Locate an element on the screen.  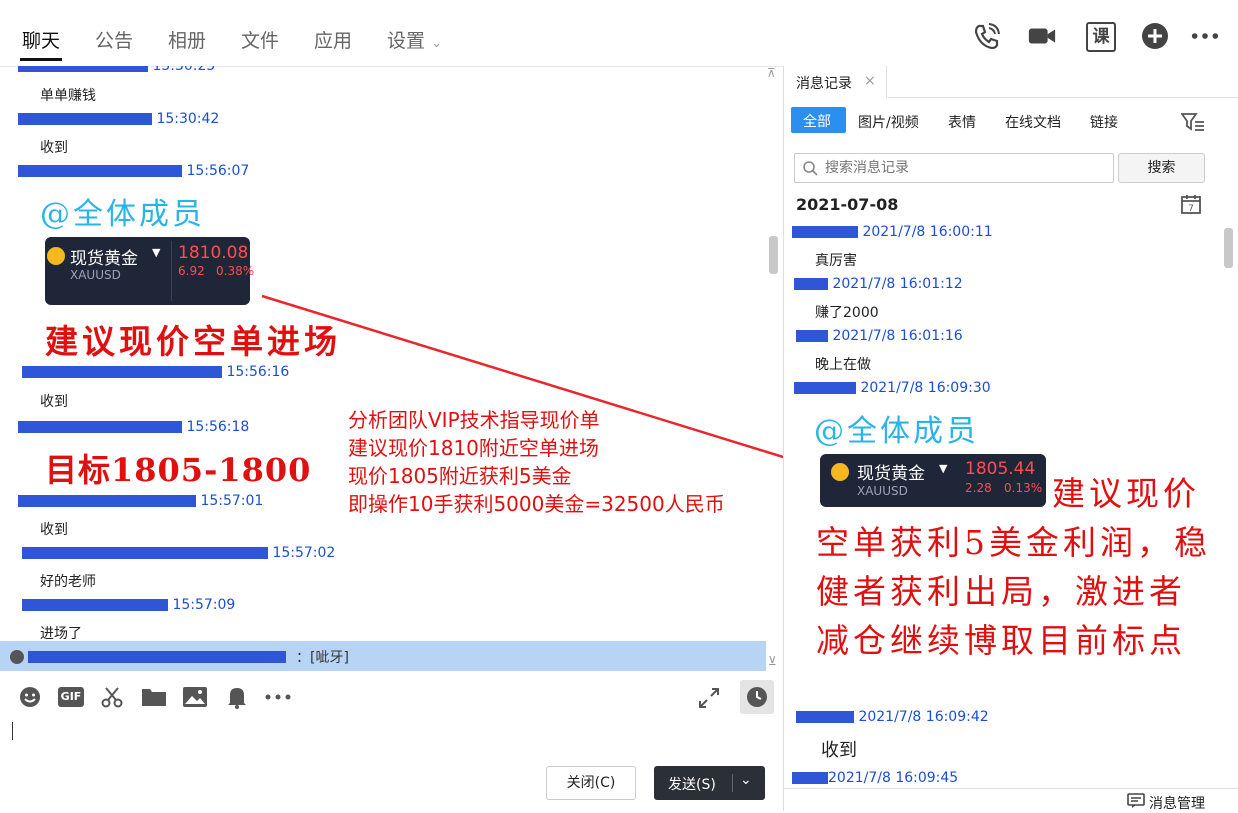
signal-result-text: 建议现价空单获利5美金利润，稳健者获利出局，激进者减仓继续博取目前标点 is located at coordinates (1013, 567).